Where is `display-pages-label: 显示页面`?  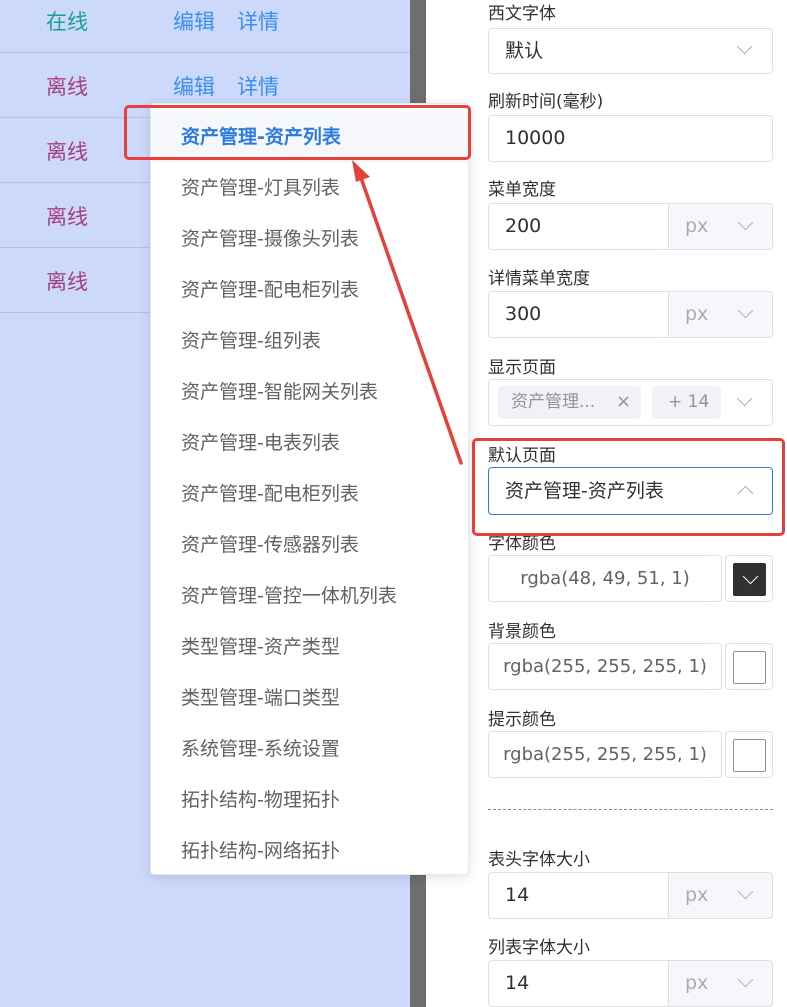
display-pages-label: 显示页面 is located at coordinates (522, 368).